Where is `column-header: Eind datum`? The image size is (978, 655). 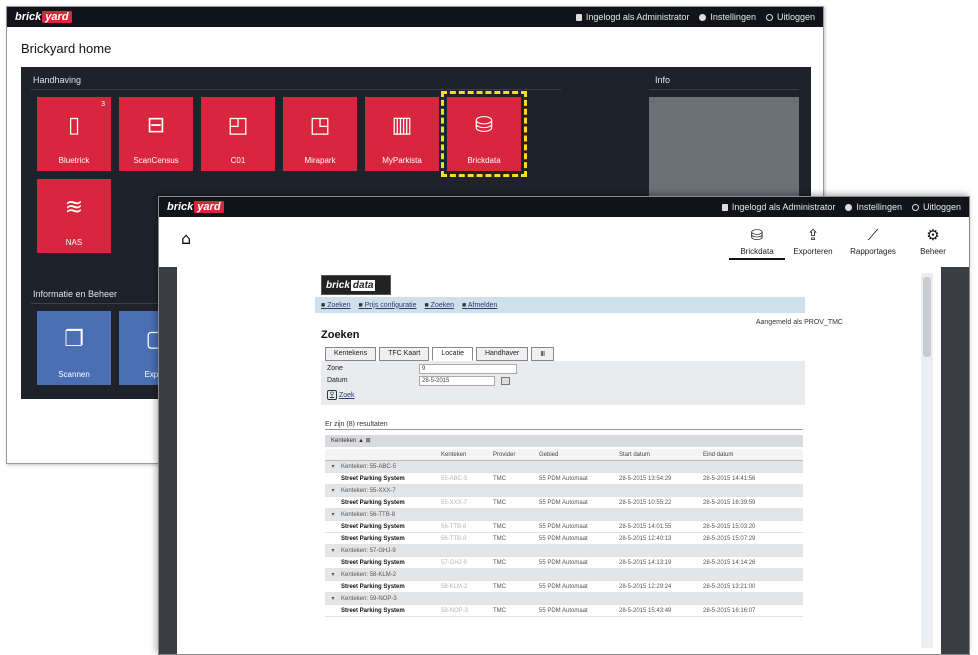
column-header: Eind datum is located at coordinates (745, 455).